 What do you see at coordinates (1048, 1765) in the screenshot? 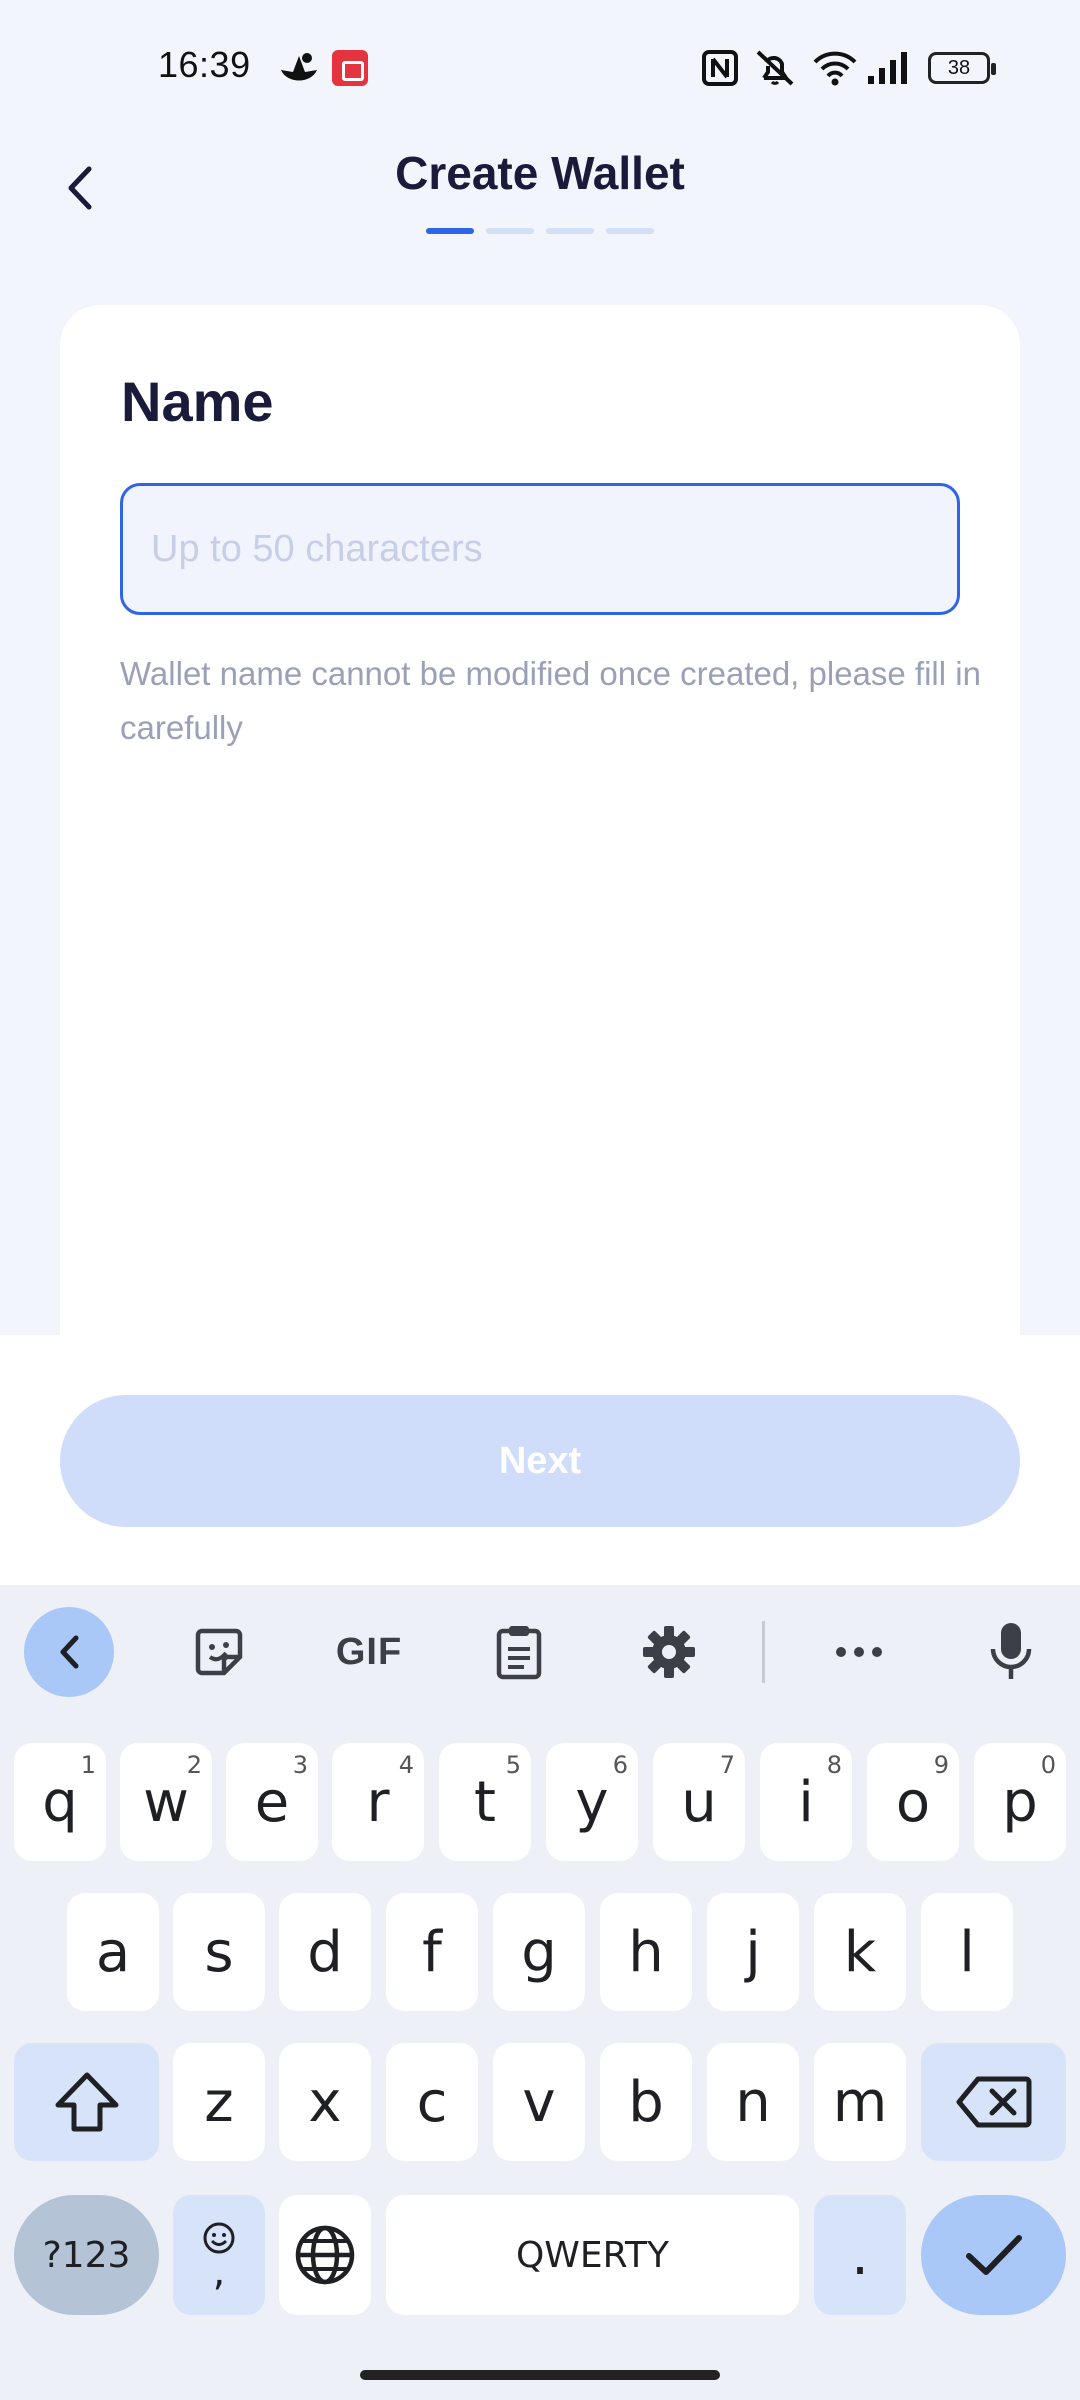
I see `key-hint: 0` at bounding box center [1048, 1765].